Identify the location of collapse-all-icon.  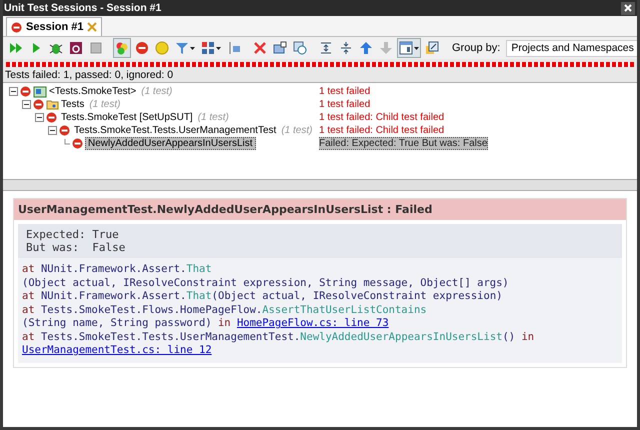
(346, 48).